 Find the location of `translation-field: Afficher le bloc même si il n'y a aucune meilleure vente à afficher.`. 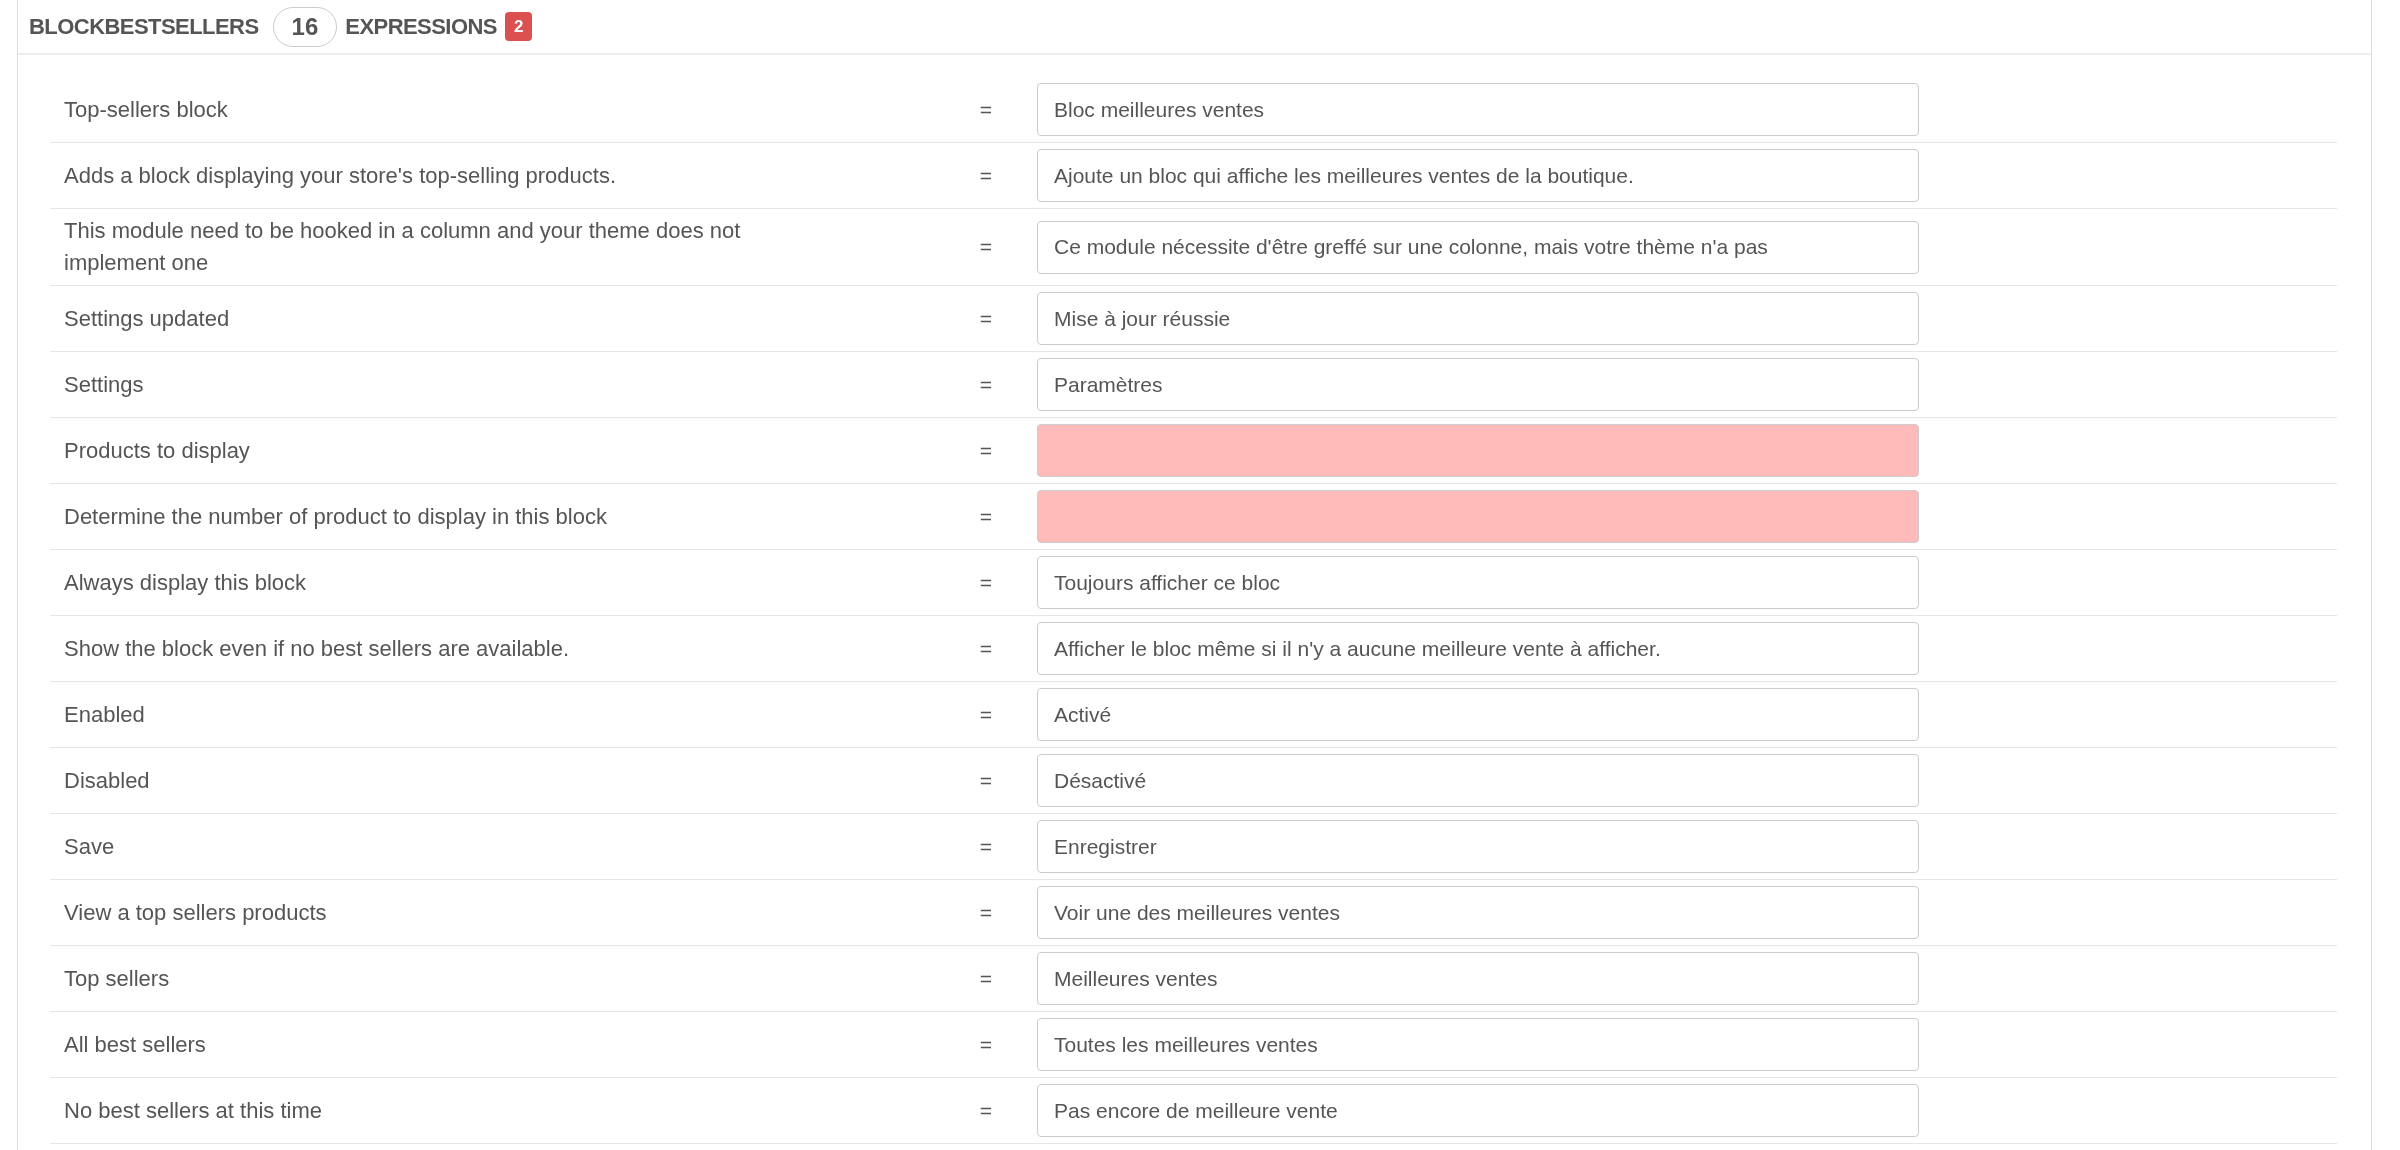

translation-field: Afficher le bloc même si il n'y a aucune meilleure vente à afficher. is located at coordinates (1478, 648).